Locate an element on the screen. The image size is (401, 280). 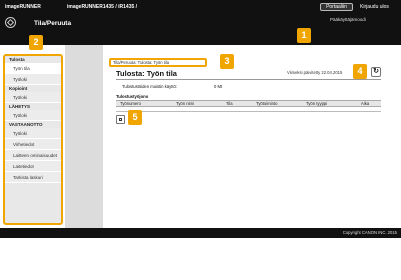
portal-button: Portaaliin is located at coordinates (336, 7).